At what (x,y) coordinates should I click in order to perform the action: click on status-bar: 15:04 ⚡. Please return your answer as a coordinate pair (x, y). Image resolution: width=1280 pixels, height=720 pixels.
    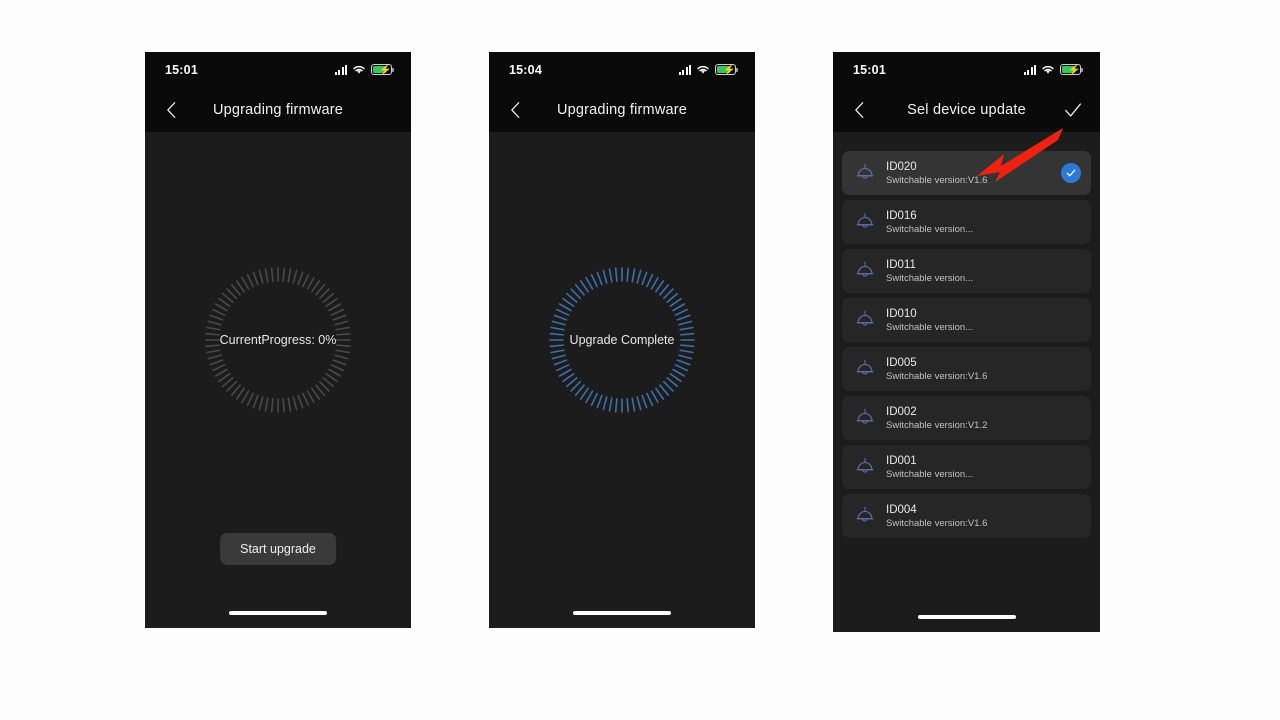
    Looking at the image, I should click on (622, 69).